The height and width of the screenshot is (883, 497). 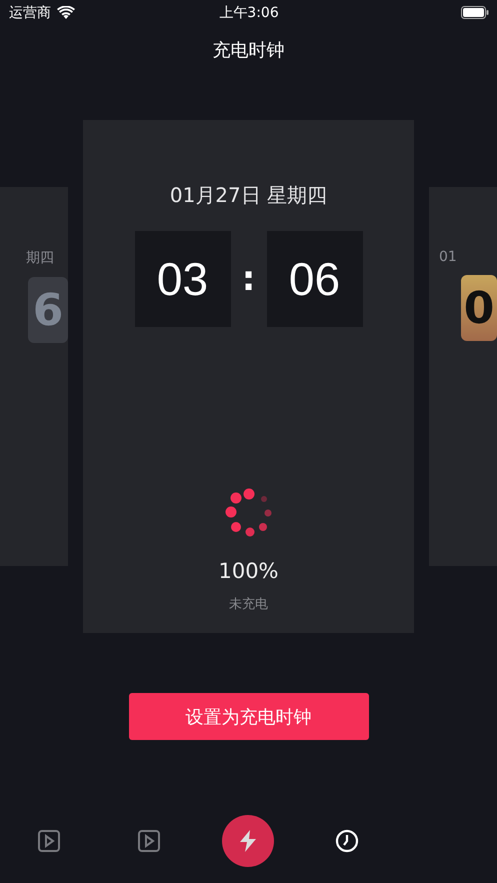 I want to click on battery-icon, so click(x=475, y=12).